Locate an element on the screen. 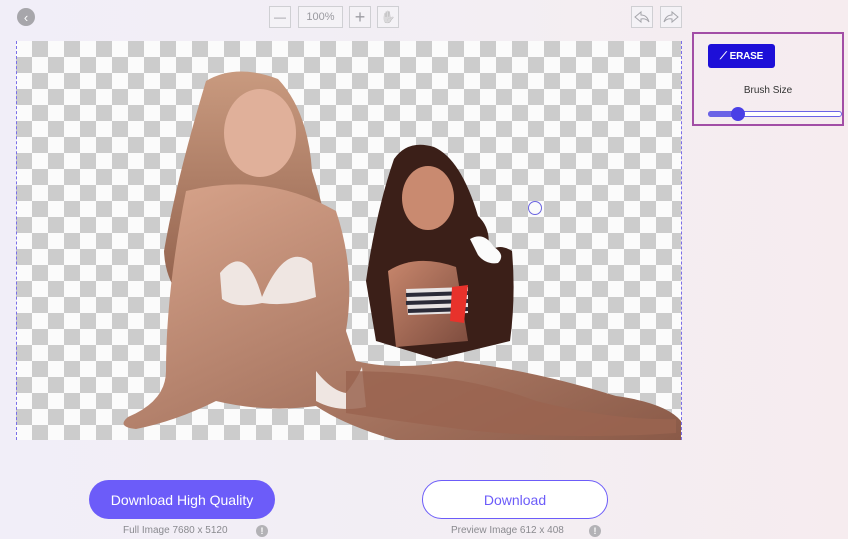 This screenshot has width=848, height=539. erase-button-label: ERASE is located at coordinates (746, 56).